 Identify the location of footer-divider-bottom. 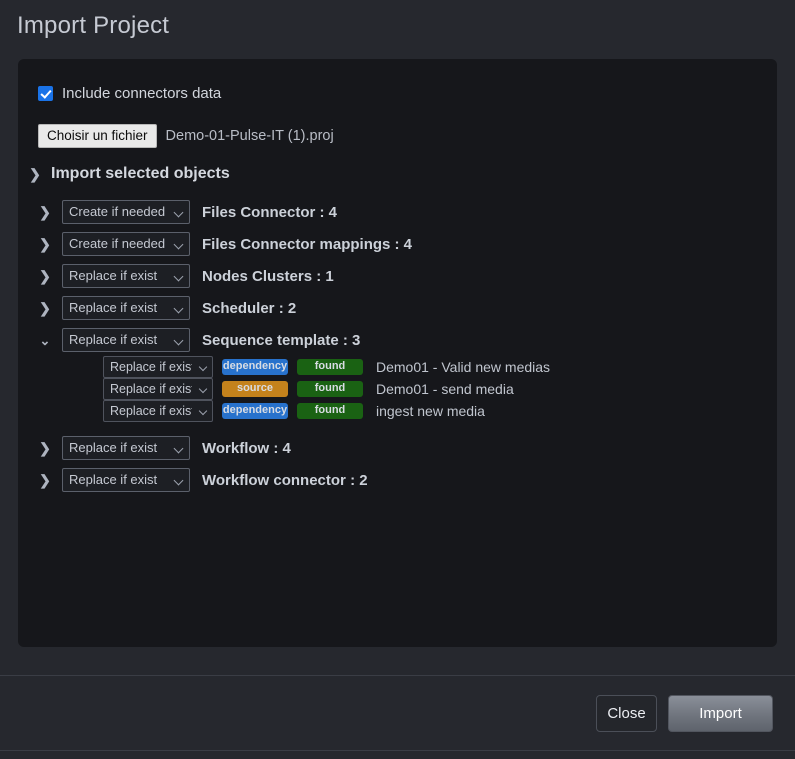
(397, 750).